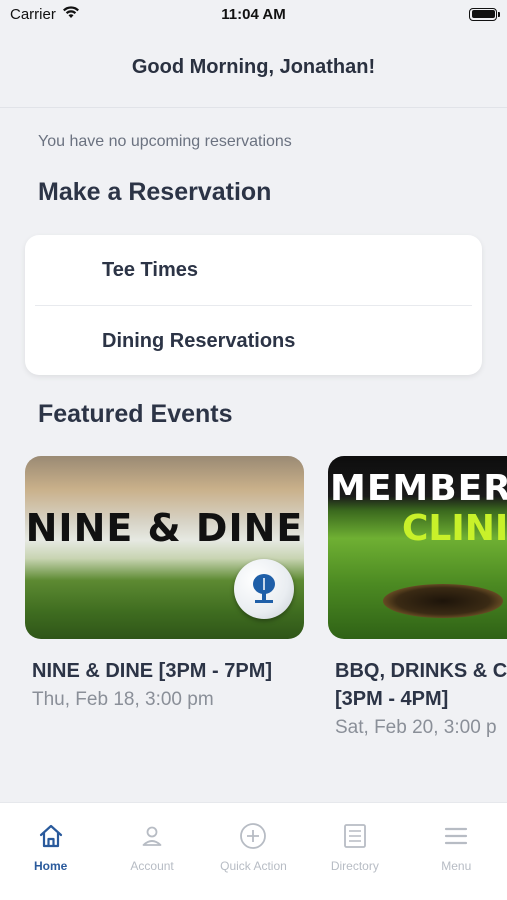 This screenshot has width=507, height=900. I want to click on tab-account-label: Account, so click(152, 866).